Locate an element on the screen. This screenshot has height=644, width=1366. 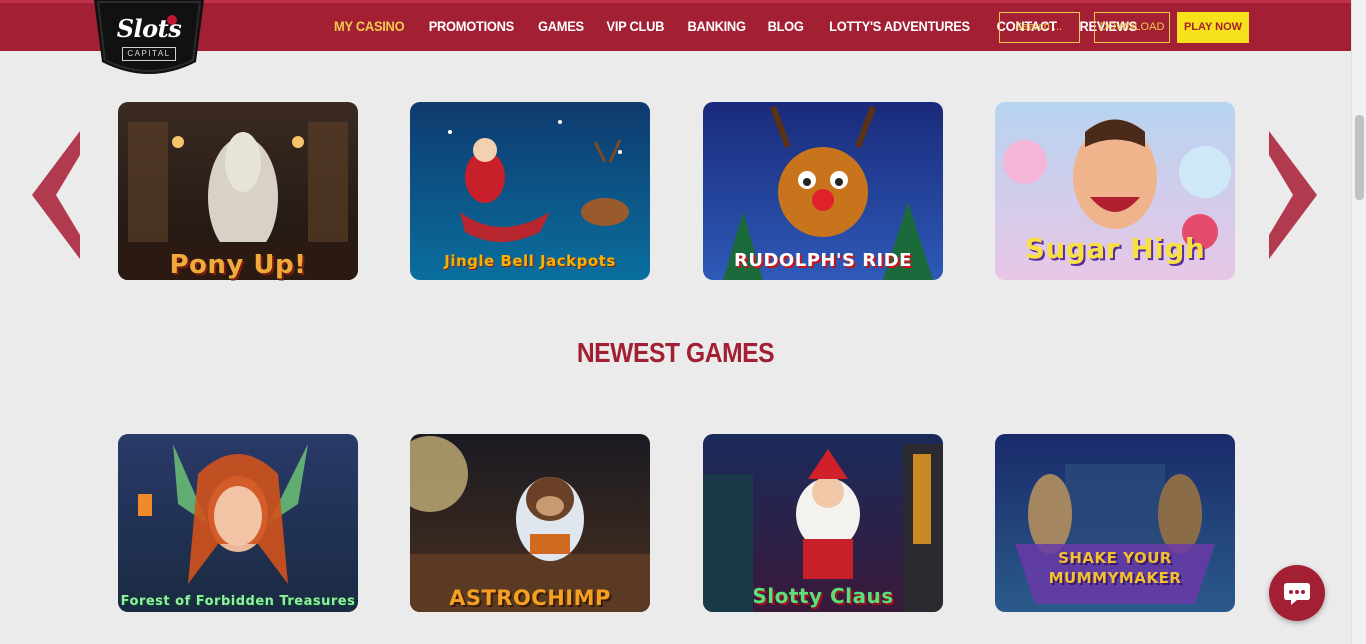
nav-lottys-adventures: LOTTY'S ADVENTURES is located at coordinates (899, 26).